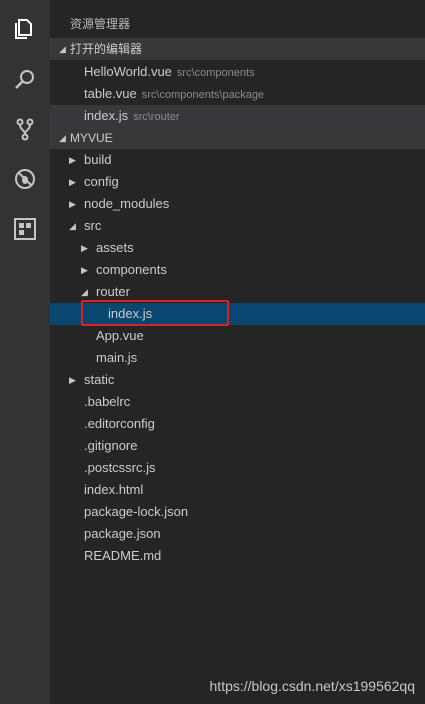  I want to click on open-editor-item: index.js src\router, so click(237, 116).